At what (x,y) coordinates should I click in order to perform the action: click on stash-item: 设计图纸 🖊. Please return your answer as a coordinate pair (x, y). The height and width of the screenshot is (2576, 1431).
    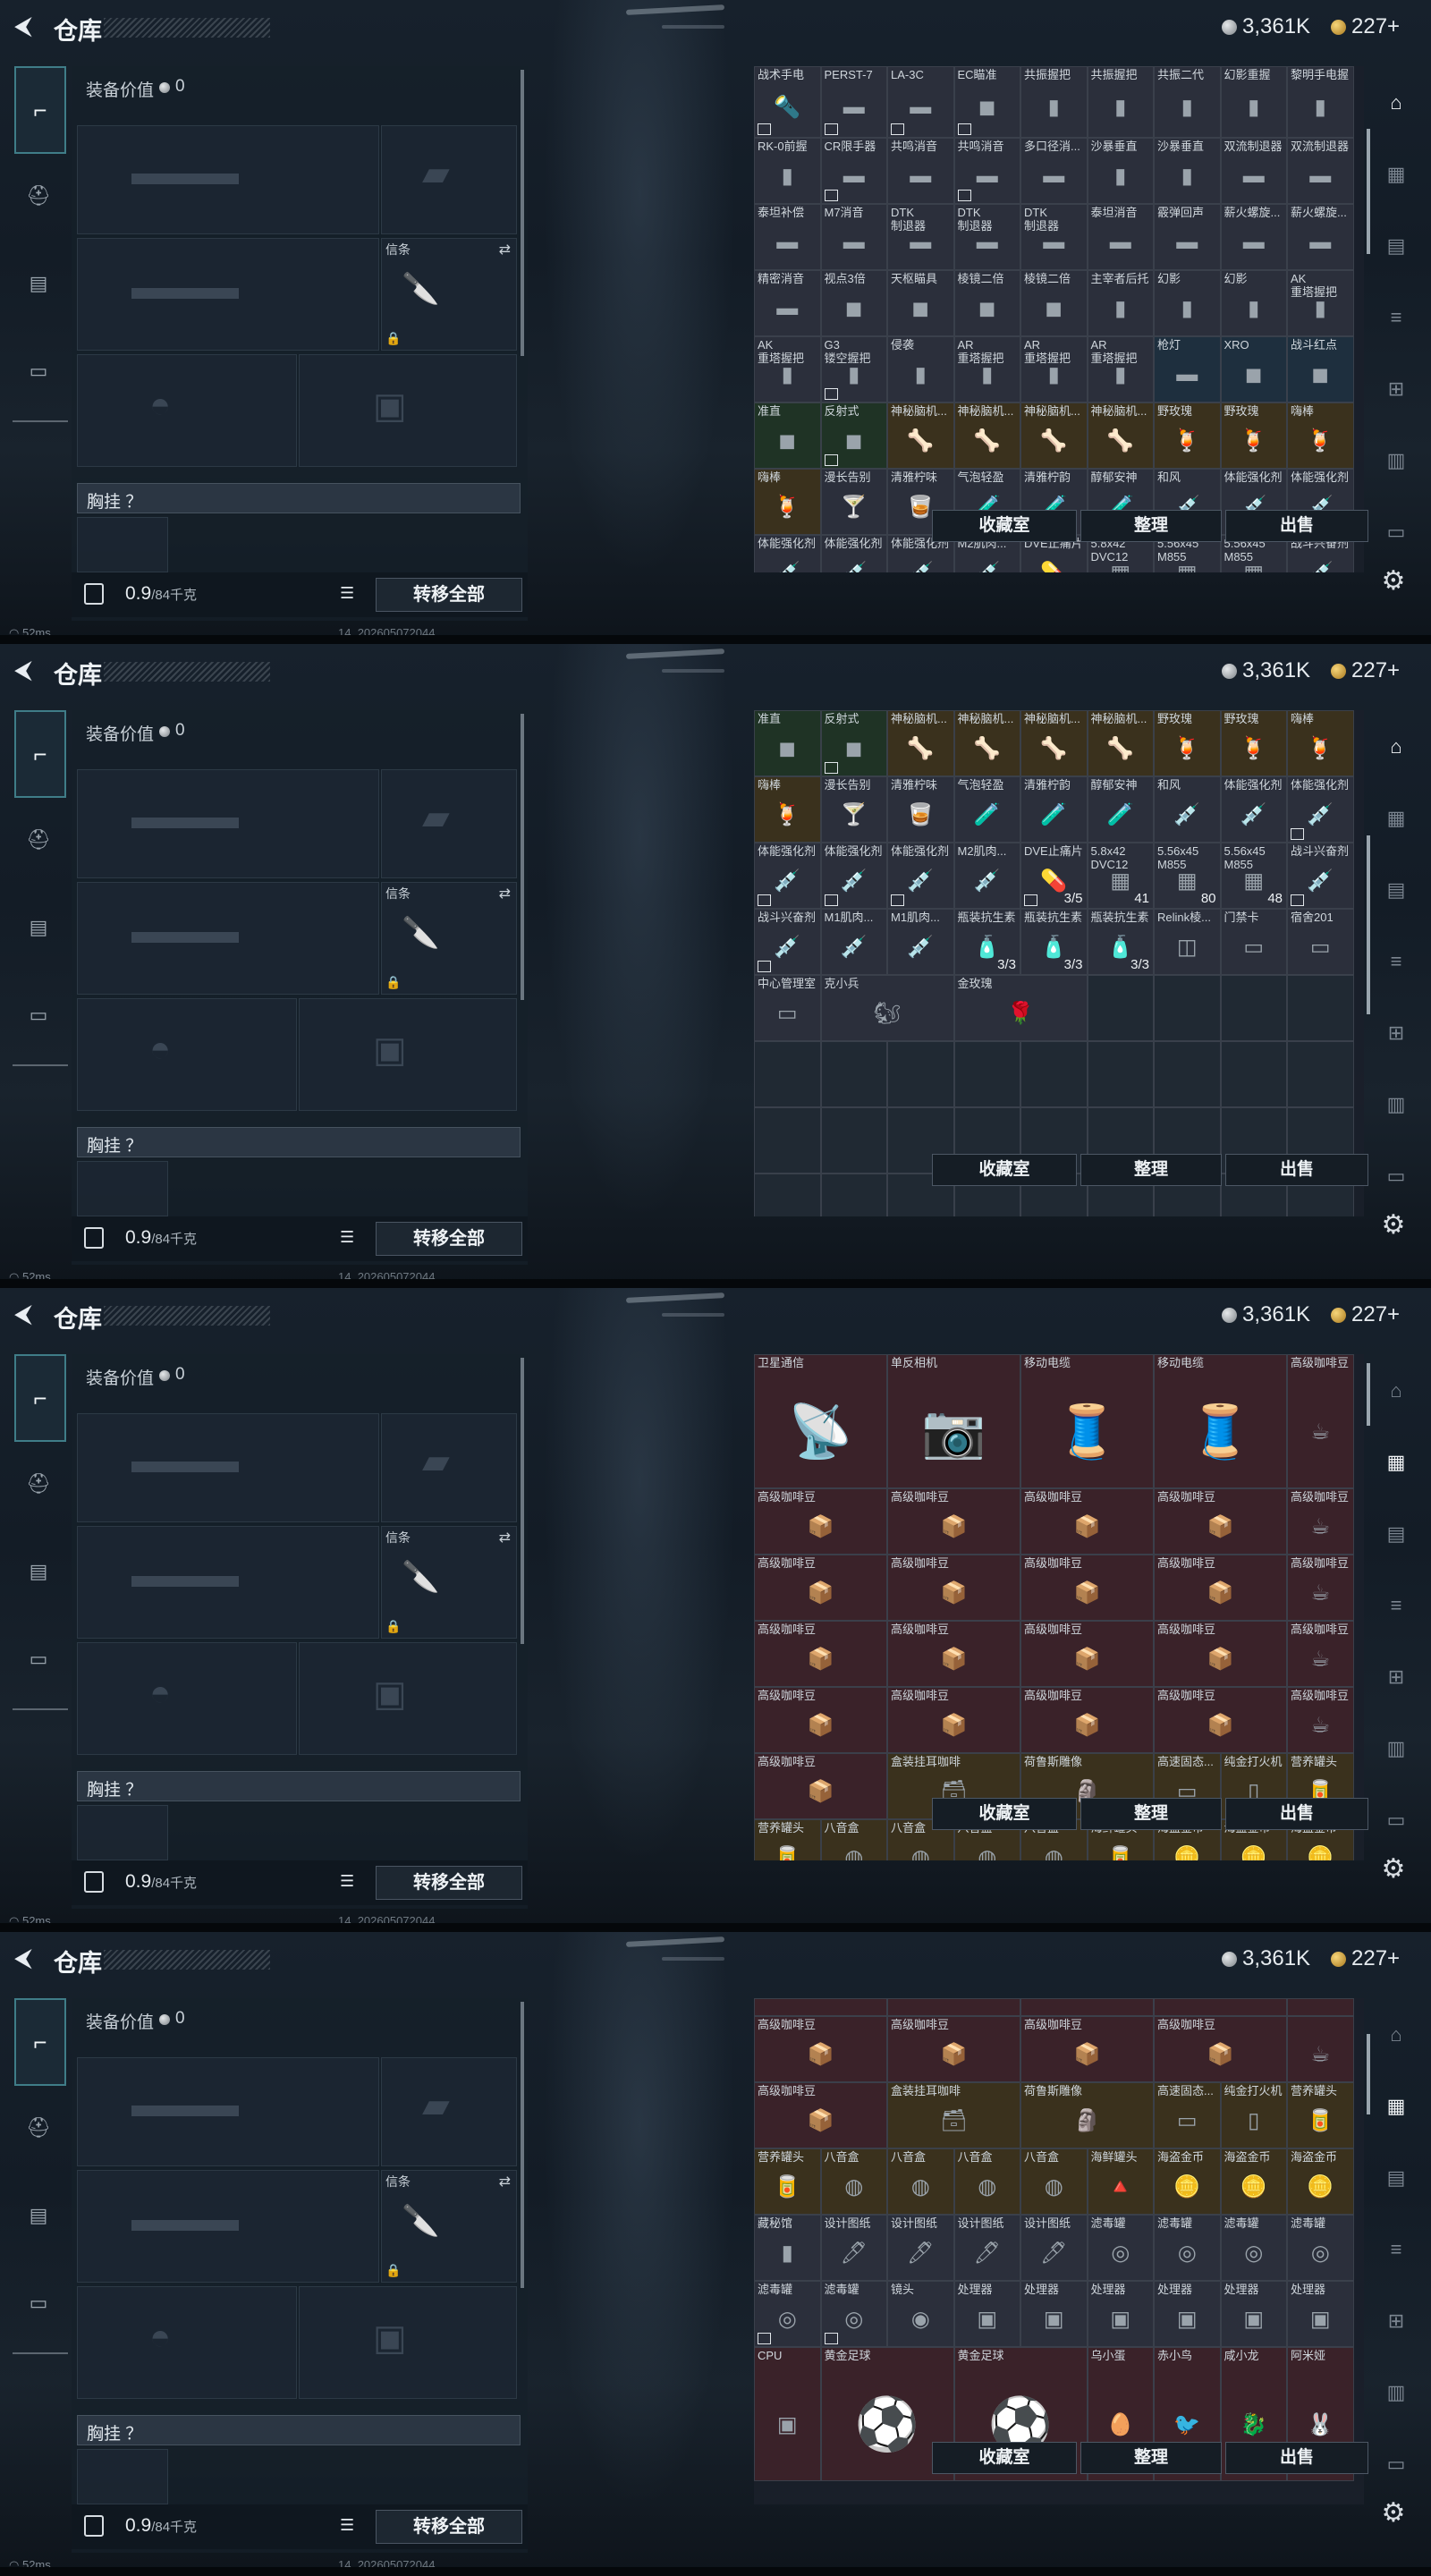
    Looking at the image, I should click on (854, 2248).